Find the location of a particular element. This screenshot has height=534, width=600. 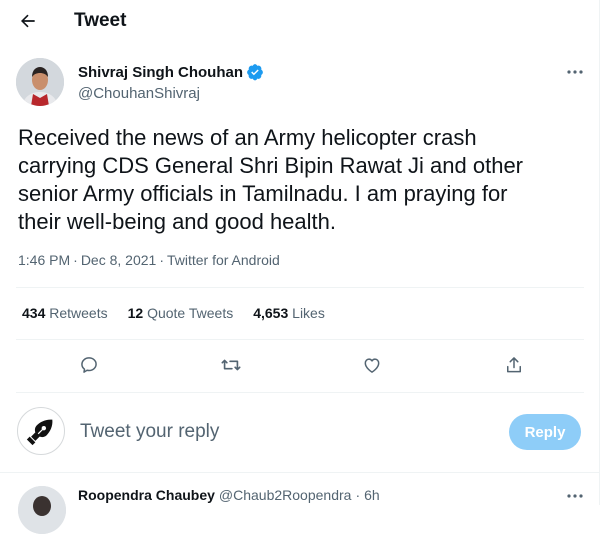

arrow-left-icon is located at coordinates (28, 21).